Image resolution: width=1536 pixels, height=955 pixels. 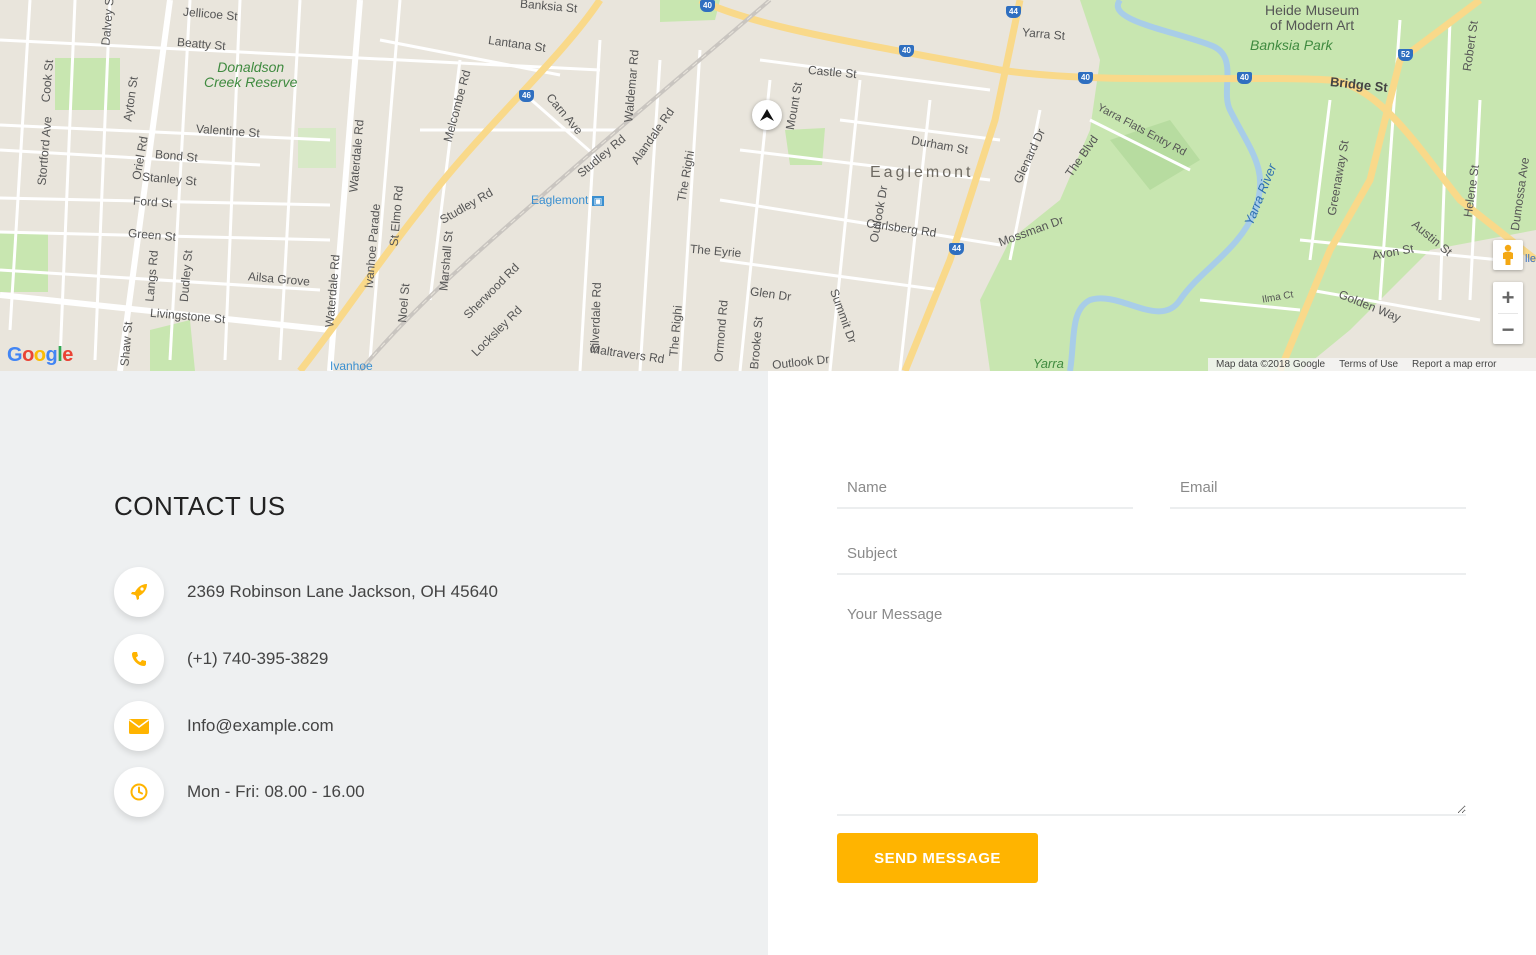 I want to click on zoom-in-button: +, so click(x=1508, y=297).